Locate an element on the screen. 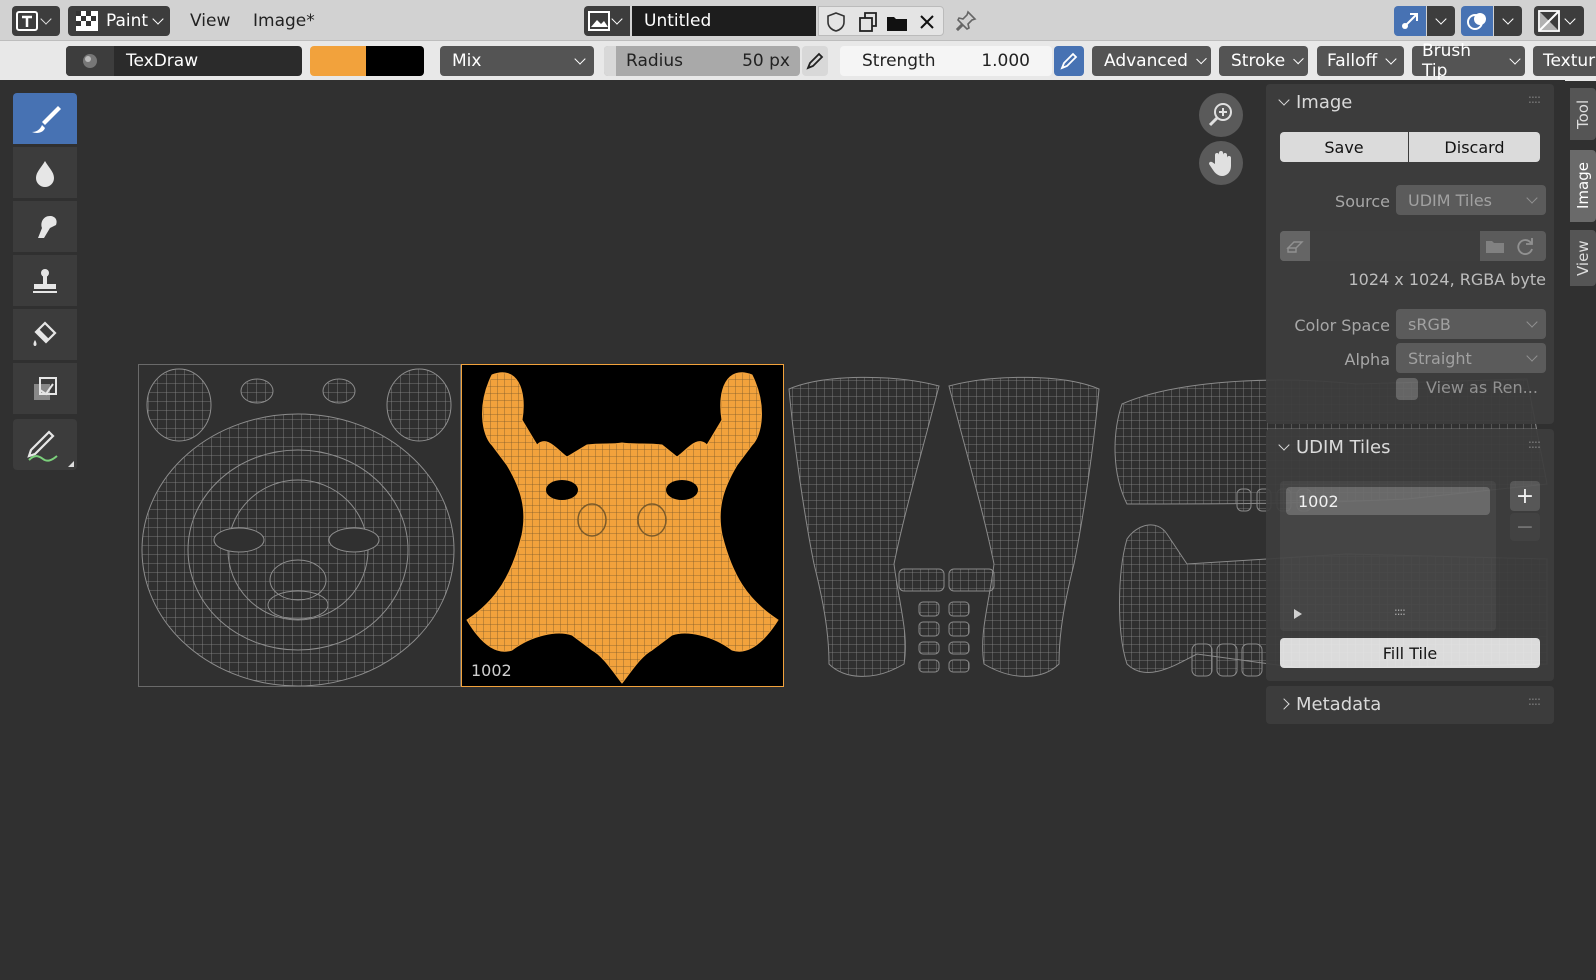 Image resolution: width=1596 pixels, height=980 pixels. fill-bucket-icon is located at coordinates (45, 333).